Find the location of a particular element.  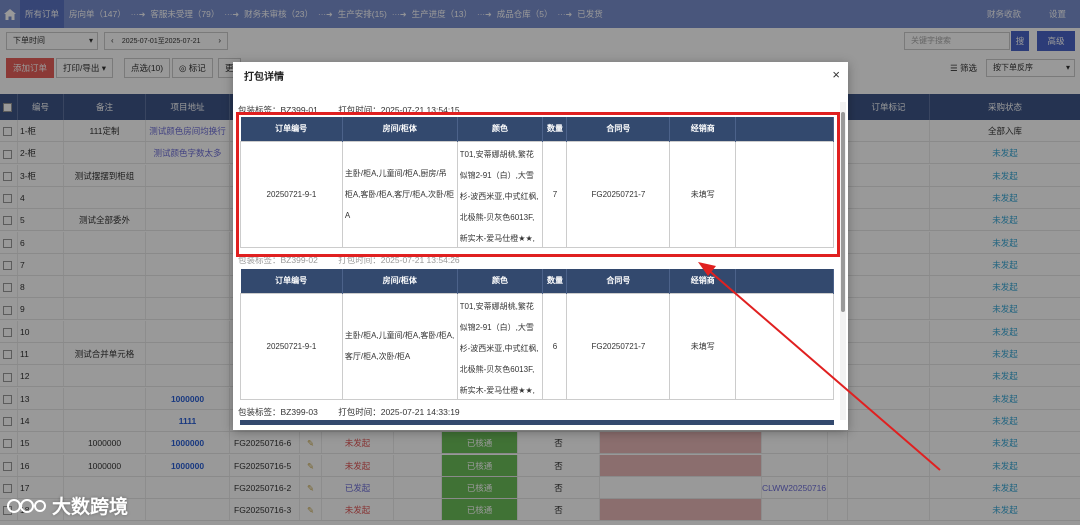

cell-dealer: 未填写 is located at coordinates (703, 346).